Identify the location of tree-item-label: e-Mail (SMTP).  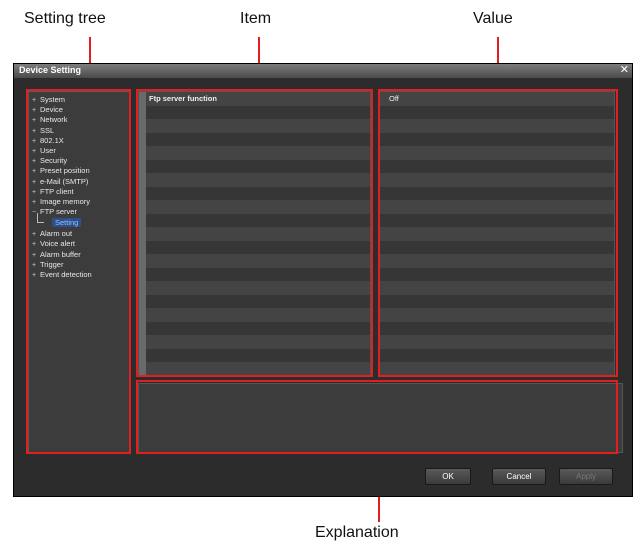
(64, 181).